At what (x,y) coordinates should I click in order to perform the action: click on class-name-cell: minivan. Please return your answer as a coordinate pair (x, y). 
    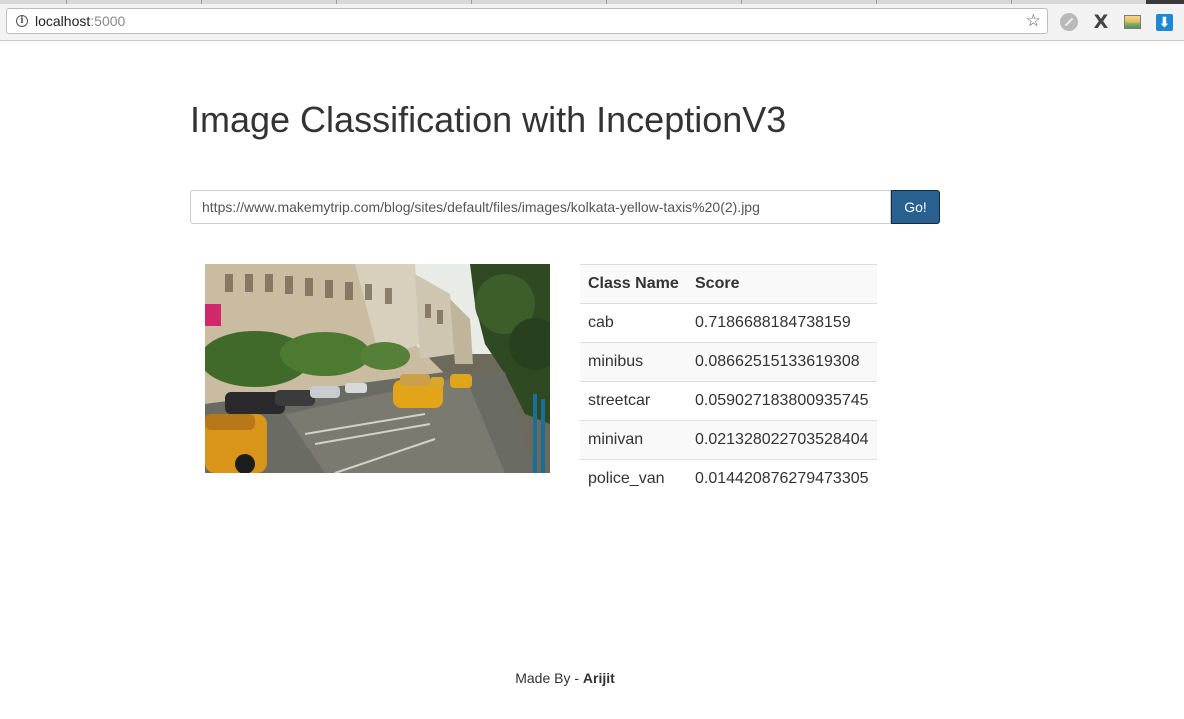
    Looking at the image, I should click on (633, 440).